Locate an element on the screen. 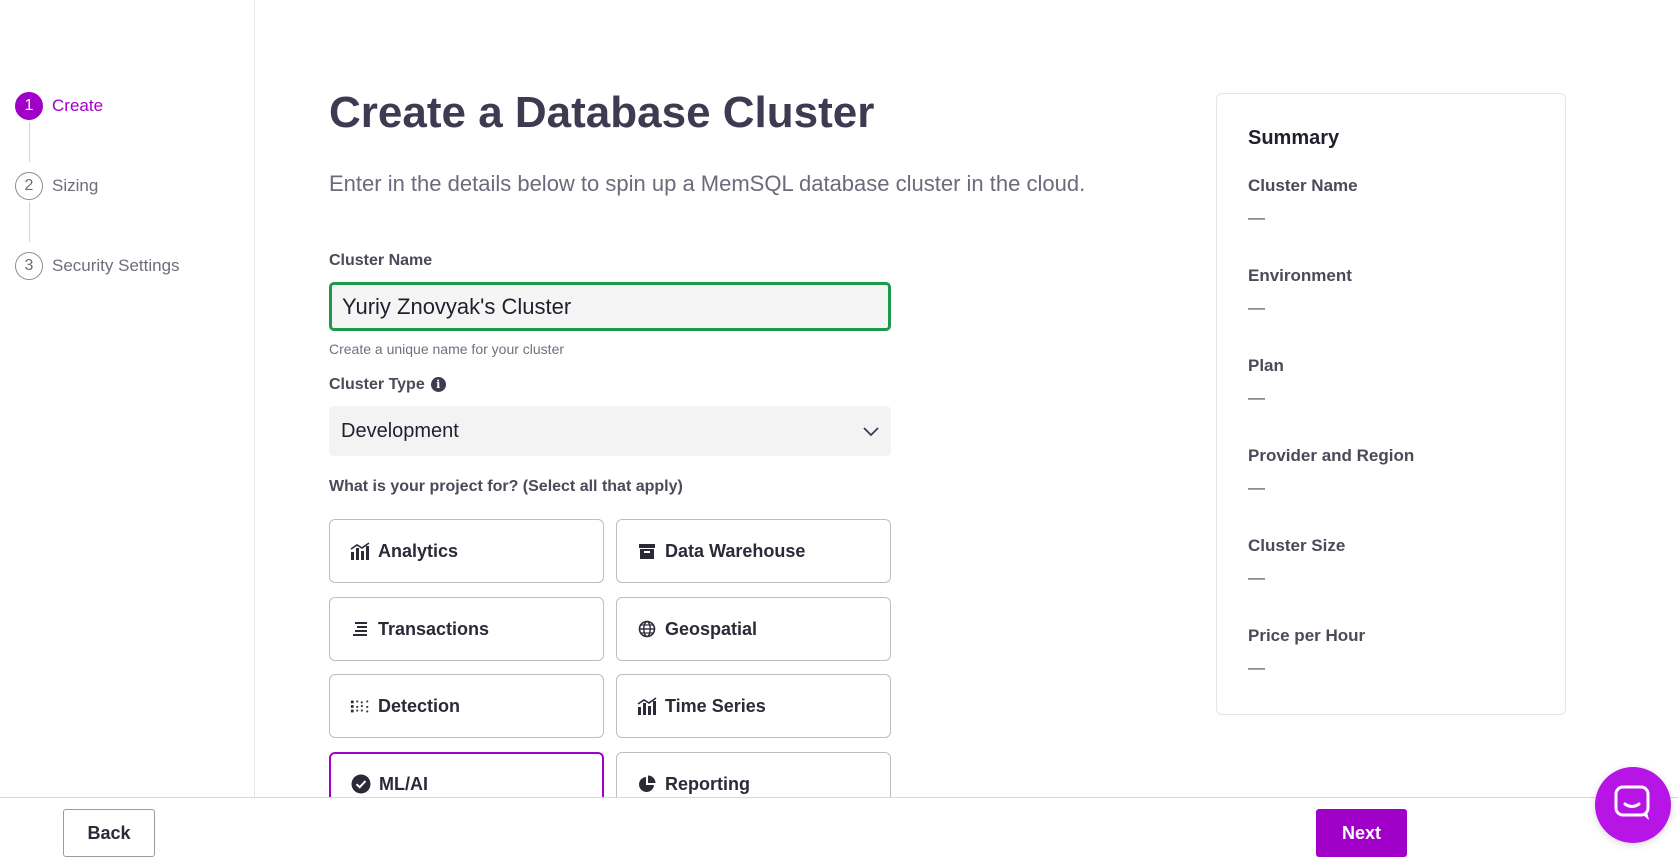 The height and width of the screenshot is (863, 1678). step-label: Sizing is located at coordinates (75, 185).